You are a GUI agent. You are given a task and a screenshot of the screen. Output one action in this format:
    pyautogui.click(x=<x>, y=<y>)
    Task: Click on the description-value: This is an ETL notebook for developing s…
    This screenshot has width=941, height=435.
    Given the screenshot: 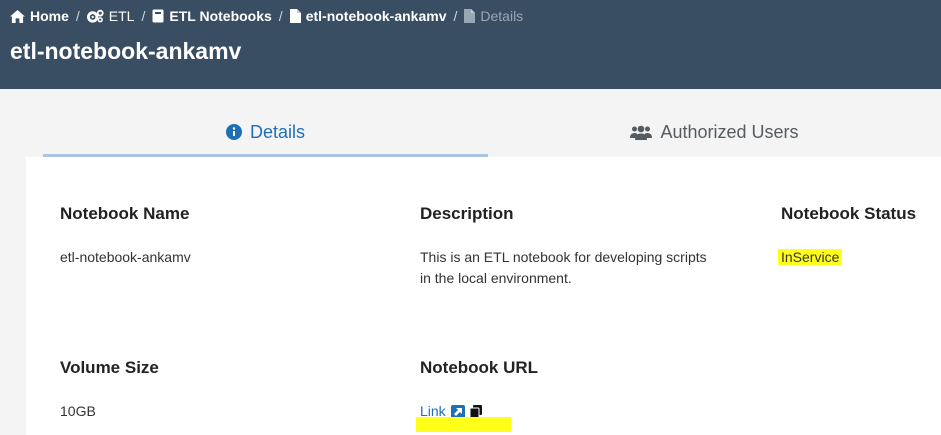 What is the action you would take?
    pyautogui.click(x=563, y=267)
    